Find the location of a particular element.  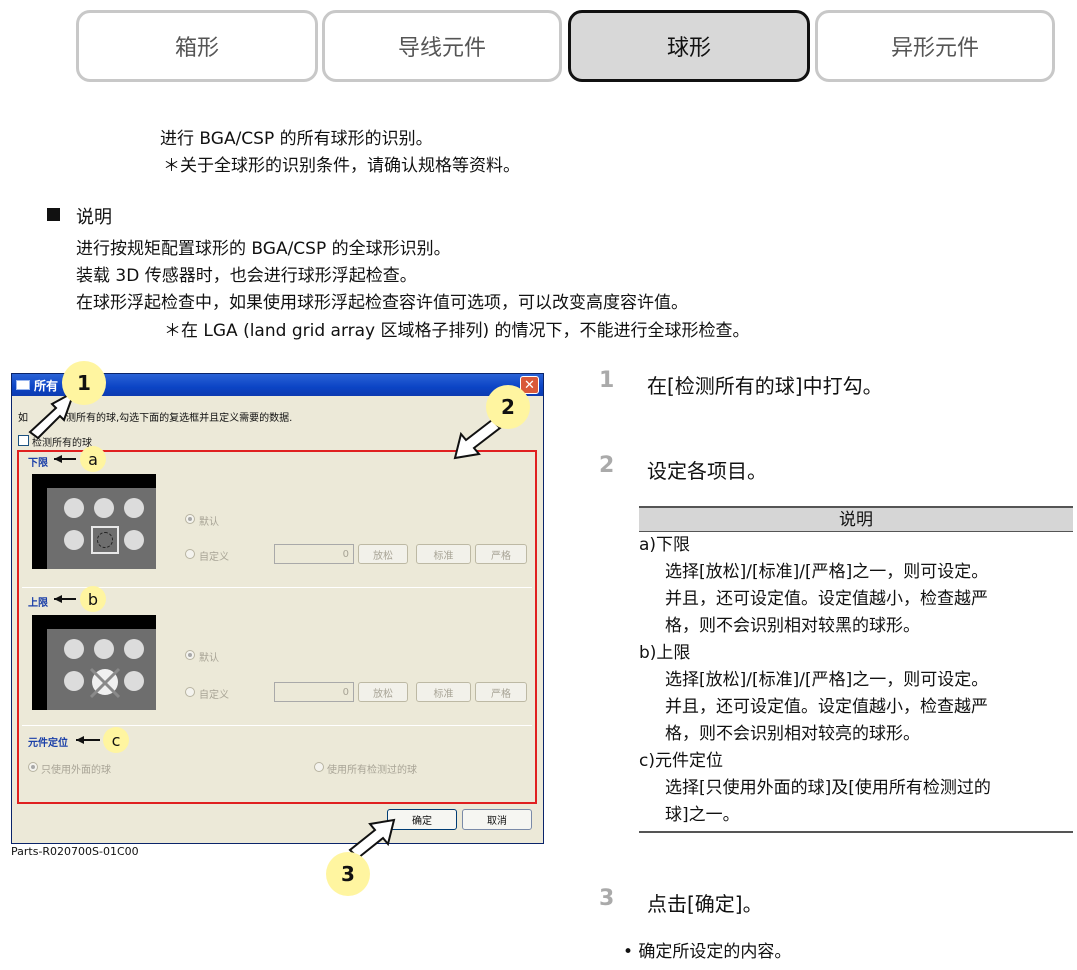

description-bottom-rule is located at coordinates (856, 832).